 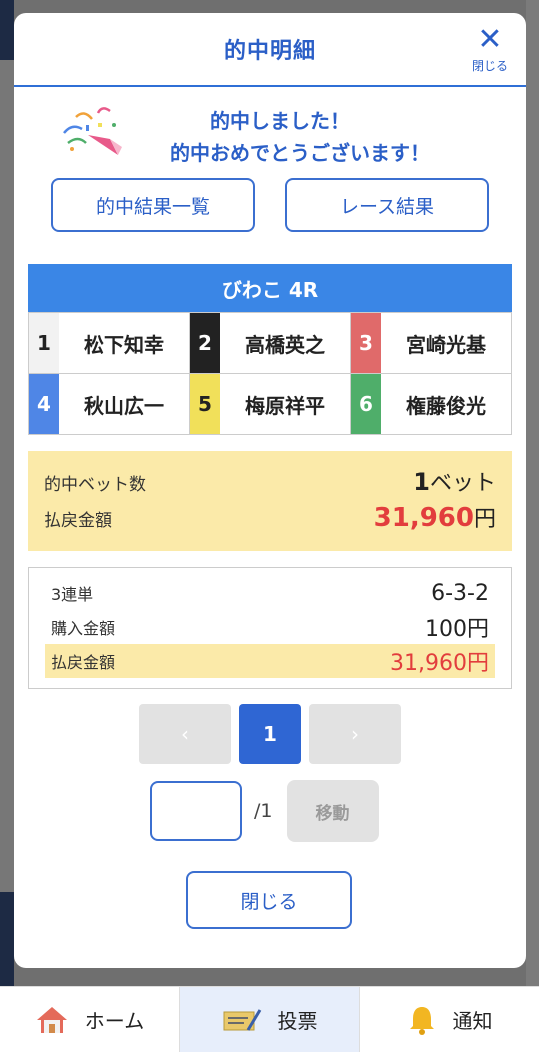 What do you see at coordinates (44, 343) in the screenshot?
I see `racer-number: 1` at bounding box center [44, 343].